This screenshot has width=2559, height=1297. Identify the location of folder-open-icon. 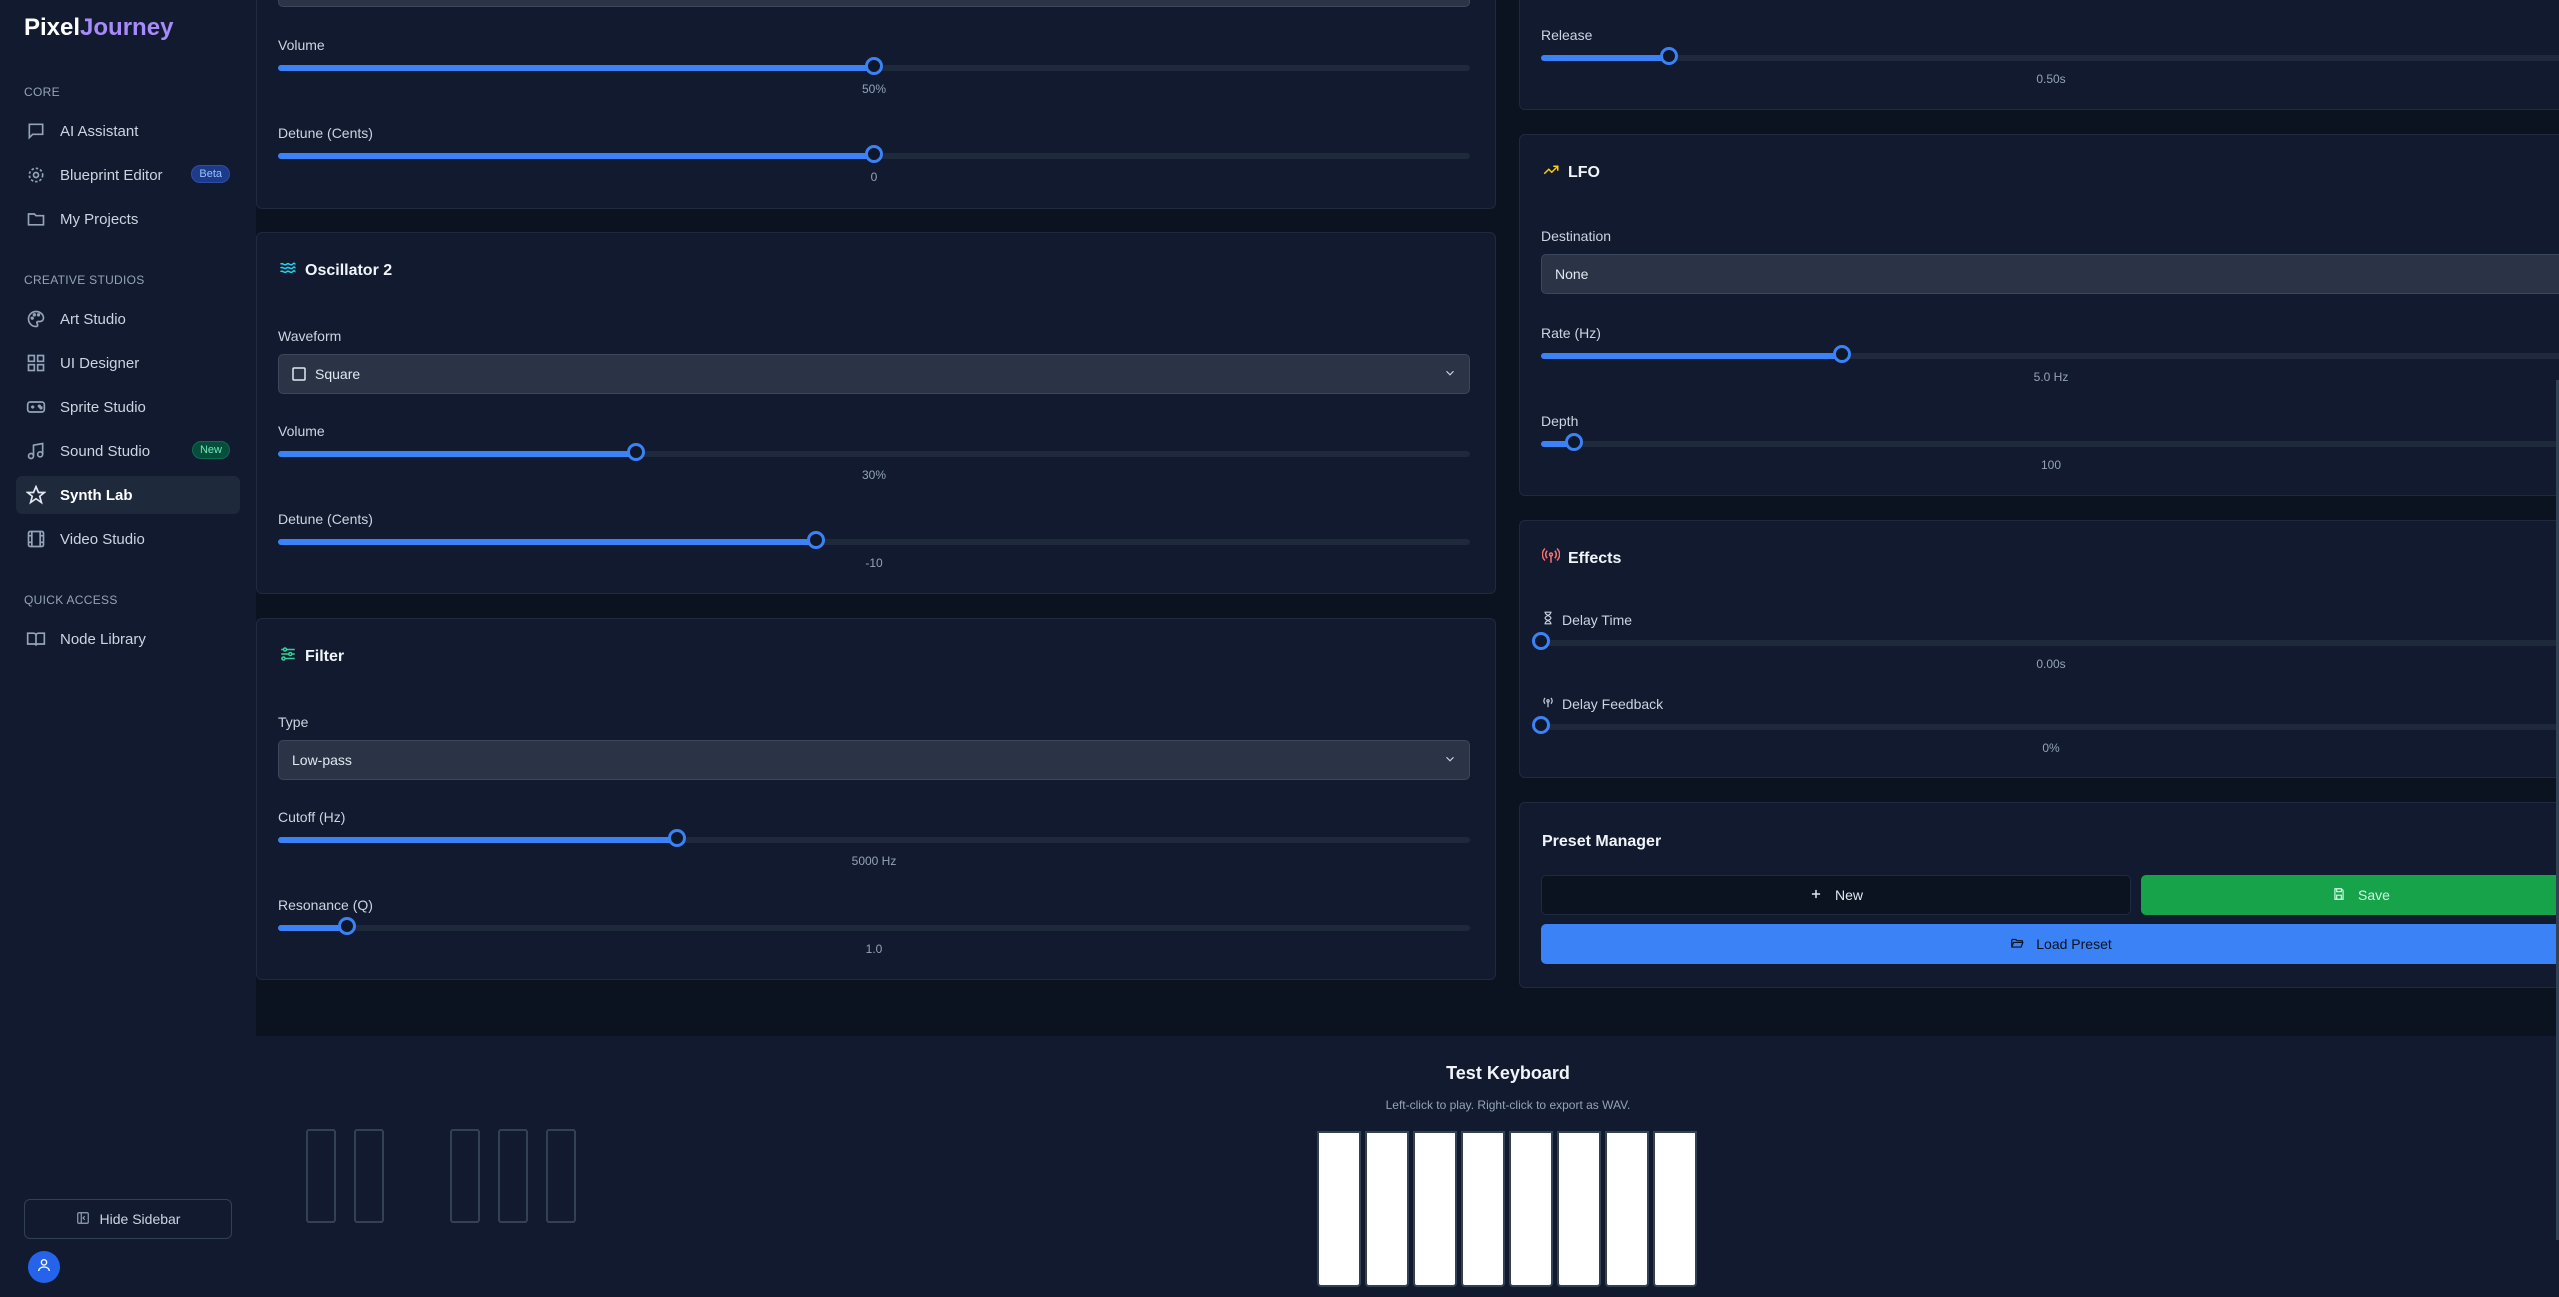
(2017, 944).